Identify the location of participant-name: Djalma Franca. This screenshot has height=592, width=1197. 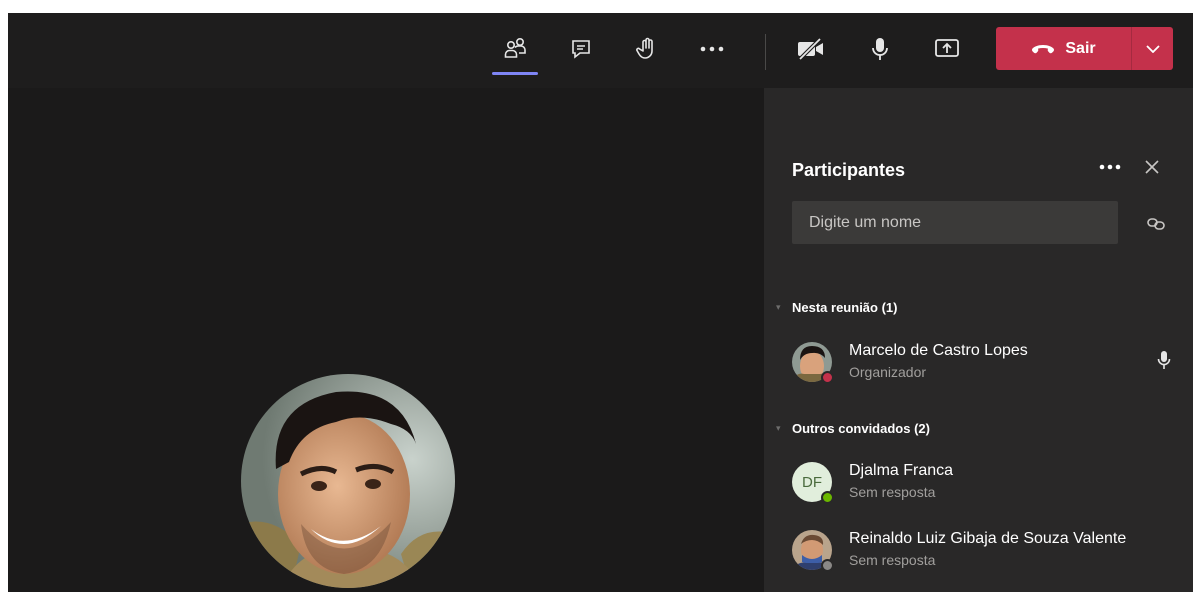
(901, 470).